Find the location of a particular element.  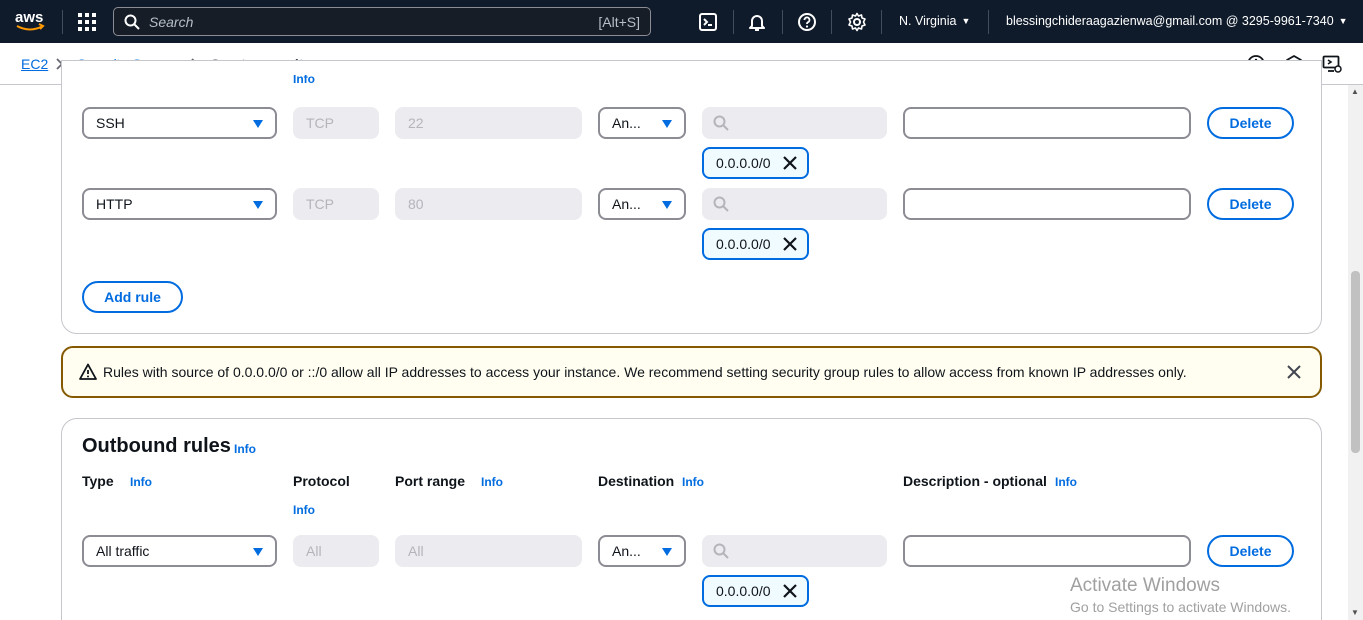

help-icon is located at coordinates (807, 22).